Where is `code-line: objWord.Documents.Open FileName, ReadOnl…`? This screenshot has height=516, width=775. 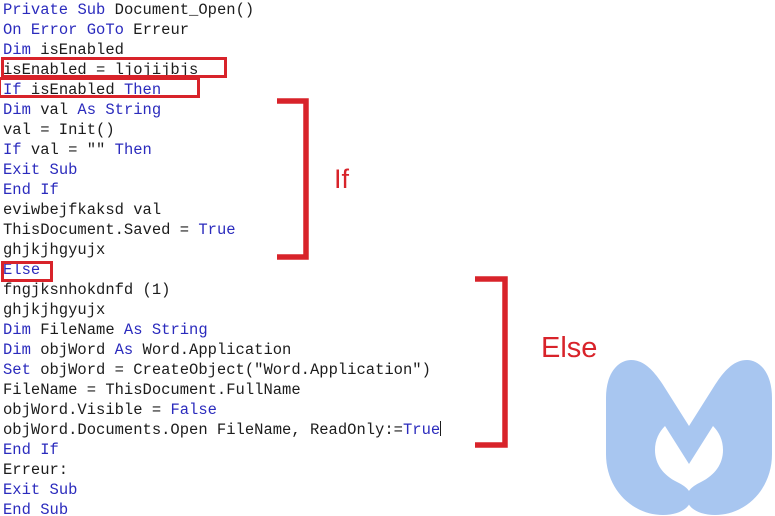 code-line: objWord.Documents.Open FileName, ReadOnl… is located at coordinates (263, 430).